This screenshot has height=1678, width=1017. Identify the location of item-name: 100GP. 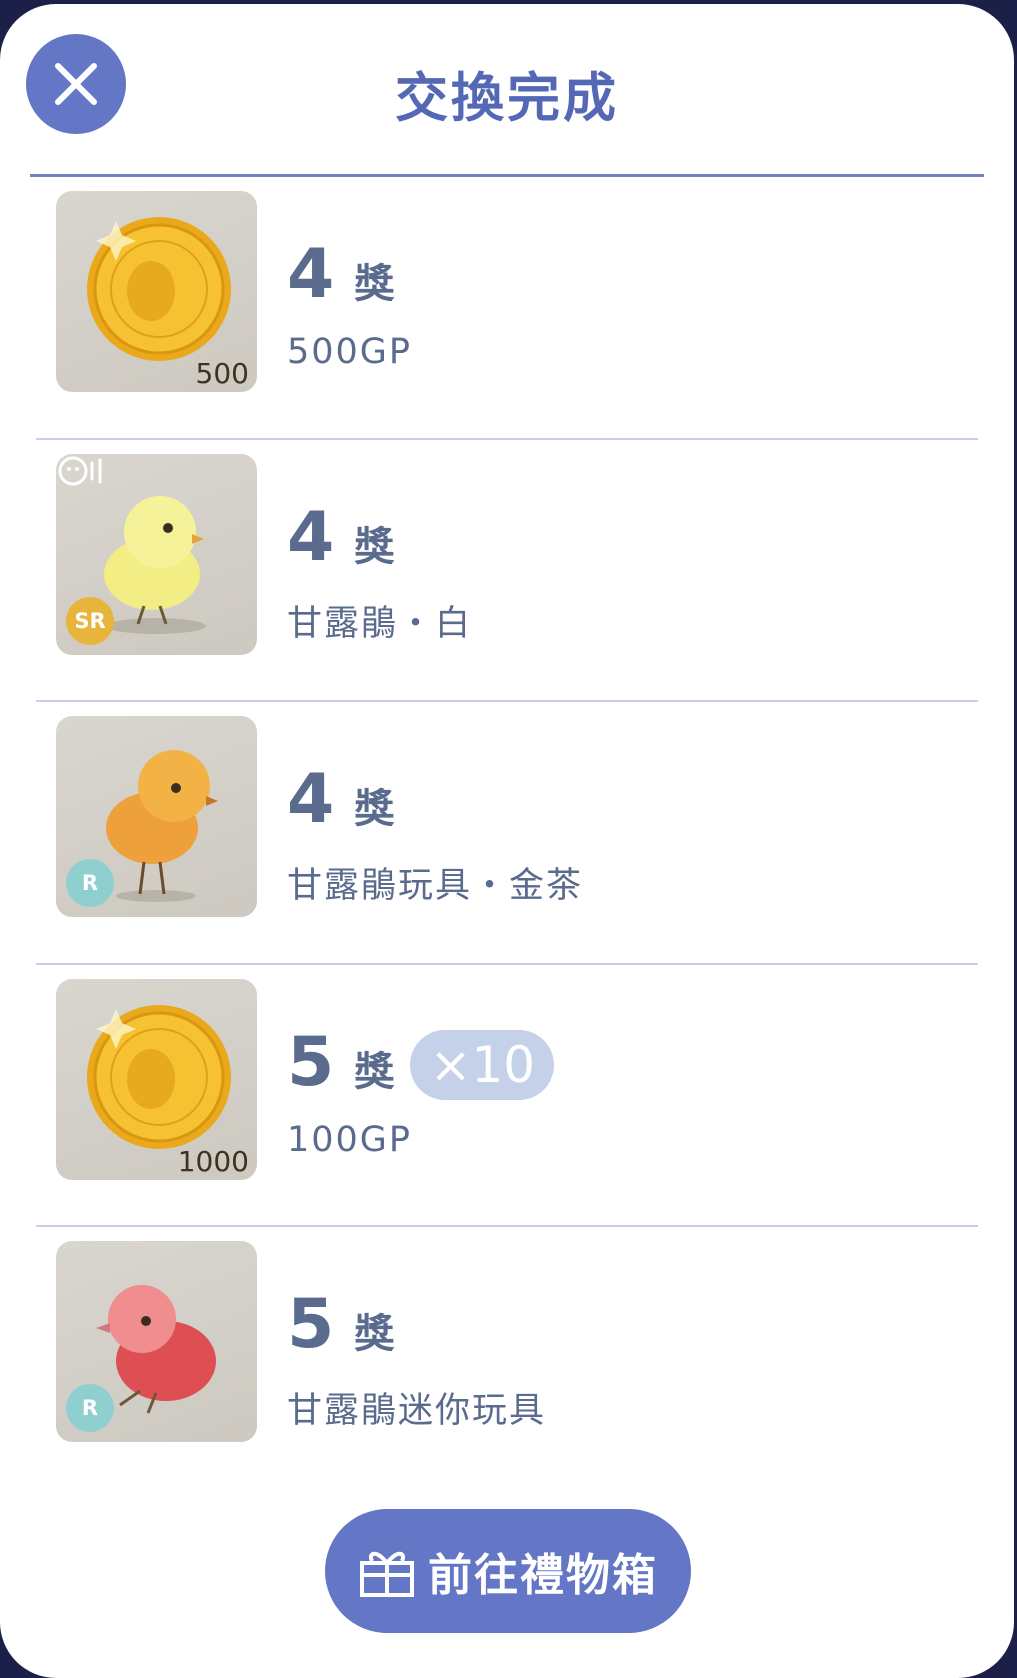
(350, 1139).